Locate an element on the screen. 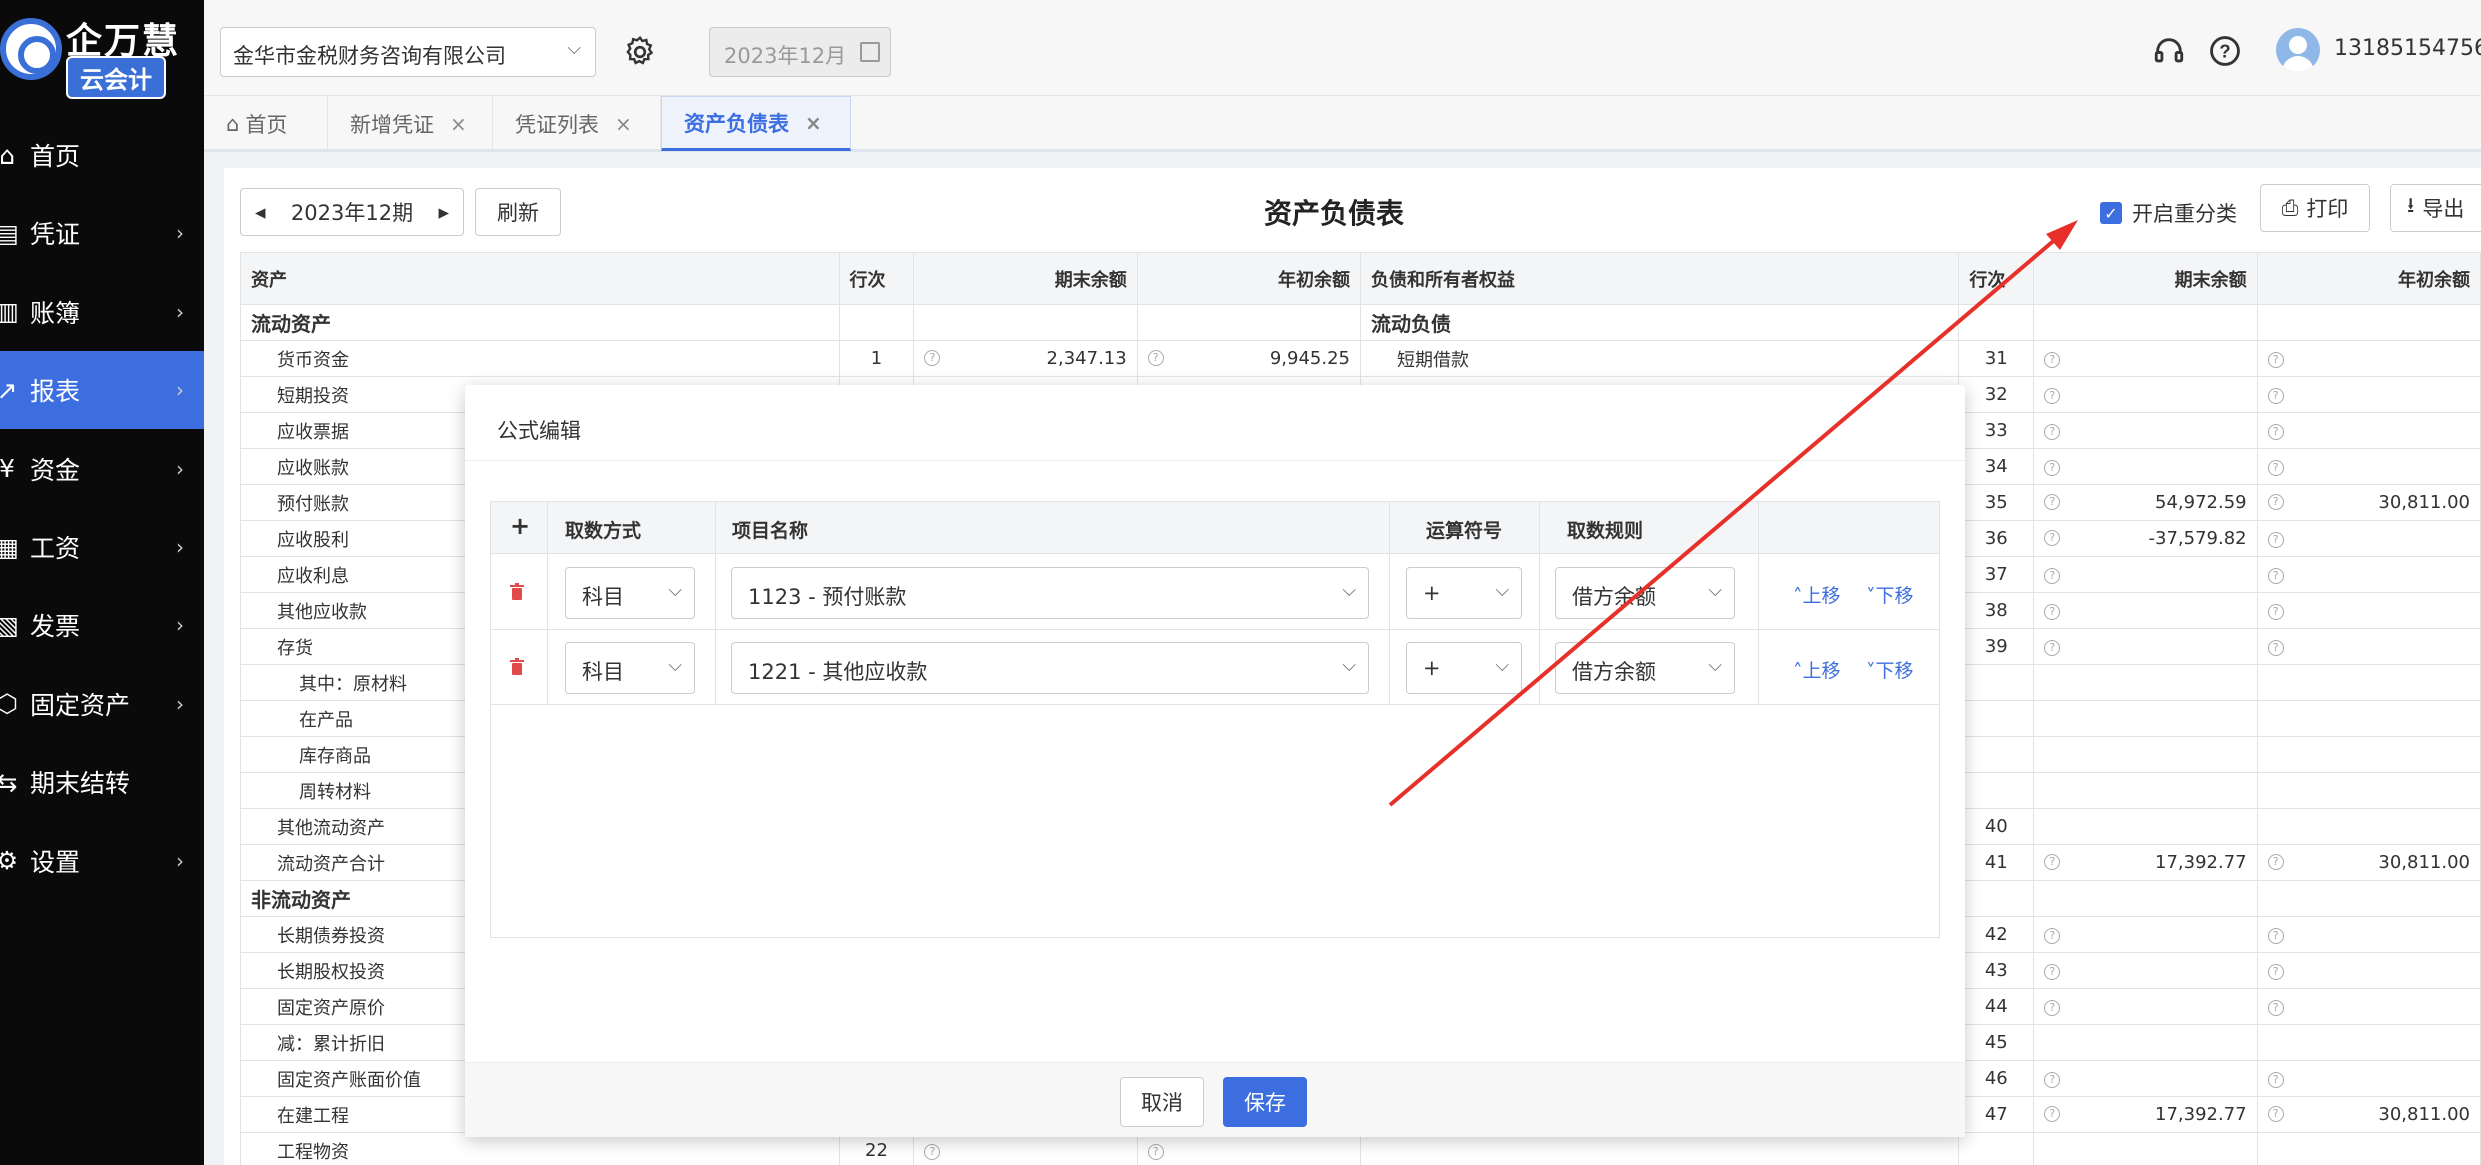 The height and width of the screenshot is (1165, 2481). print-button: ⎙ 打印 is located at coordinates (2315, 208).